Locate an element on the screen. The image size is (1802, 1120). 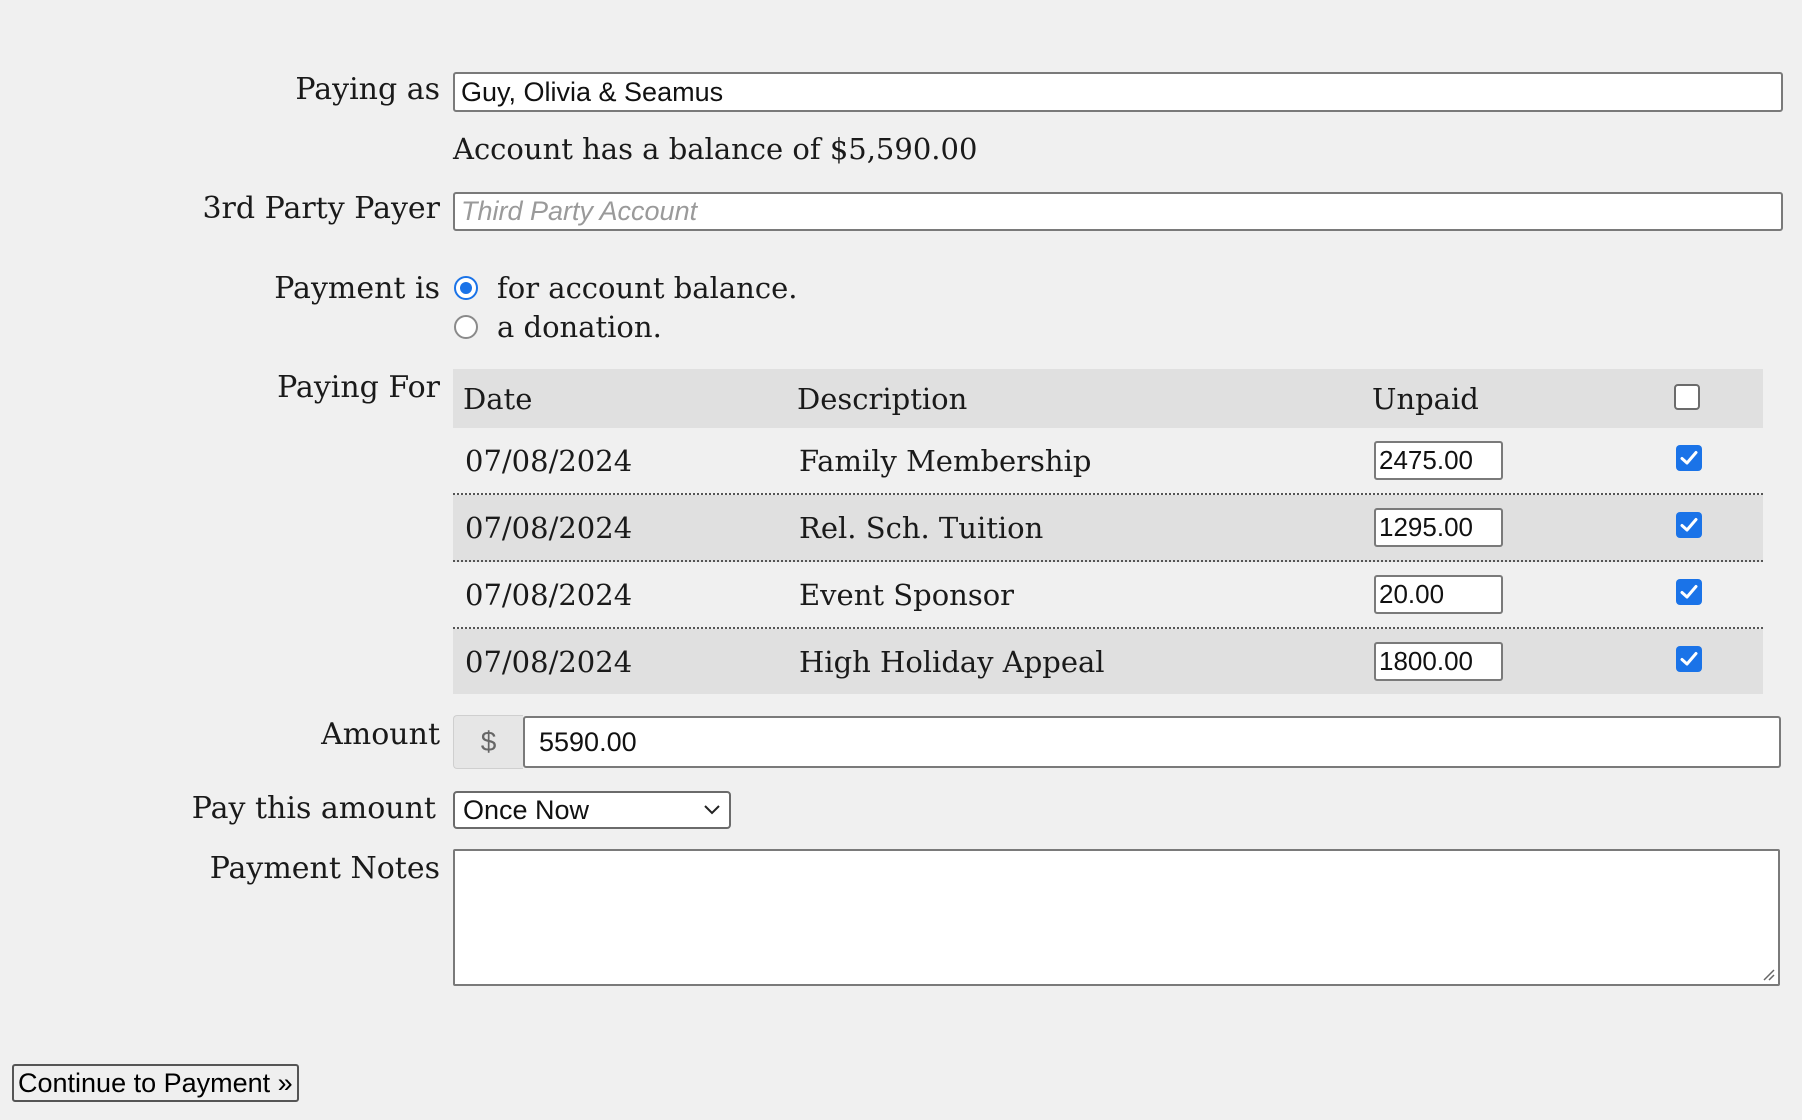
table-row: 07/08/2024 Rel. Sch. Tuition 1295.00 is located at coordinates (1108, 528).